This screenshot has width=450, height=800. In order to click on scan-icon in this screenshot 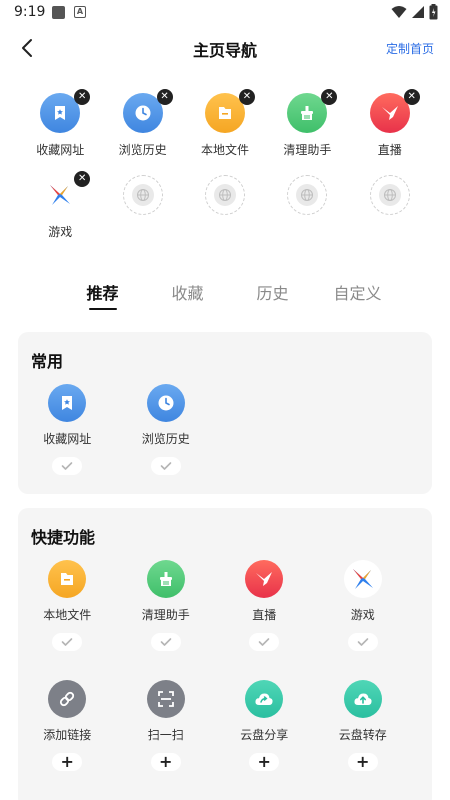, I will do `click(165, 699)`.